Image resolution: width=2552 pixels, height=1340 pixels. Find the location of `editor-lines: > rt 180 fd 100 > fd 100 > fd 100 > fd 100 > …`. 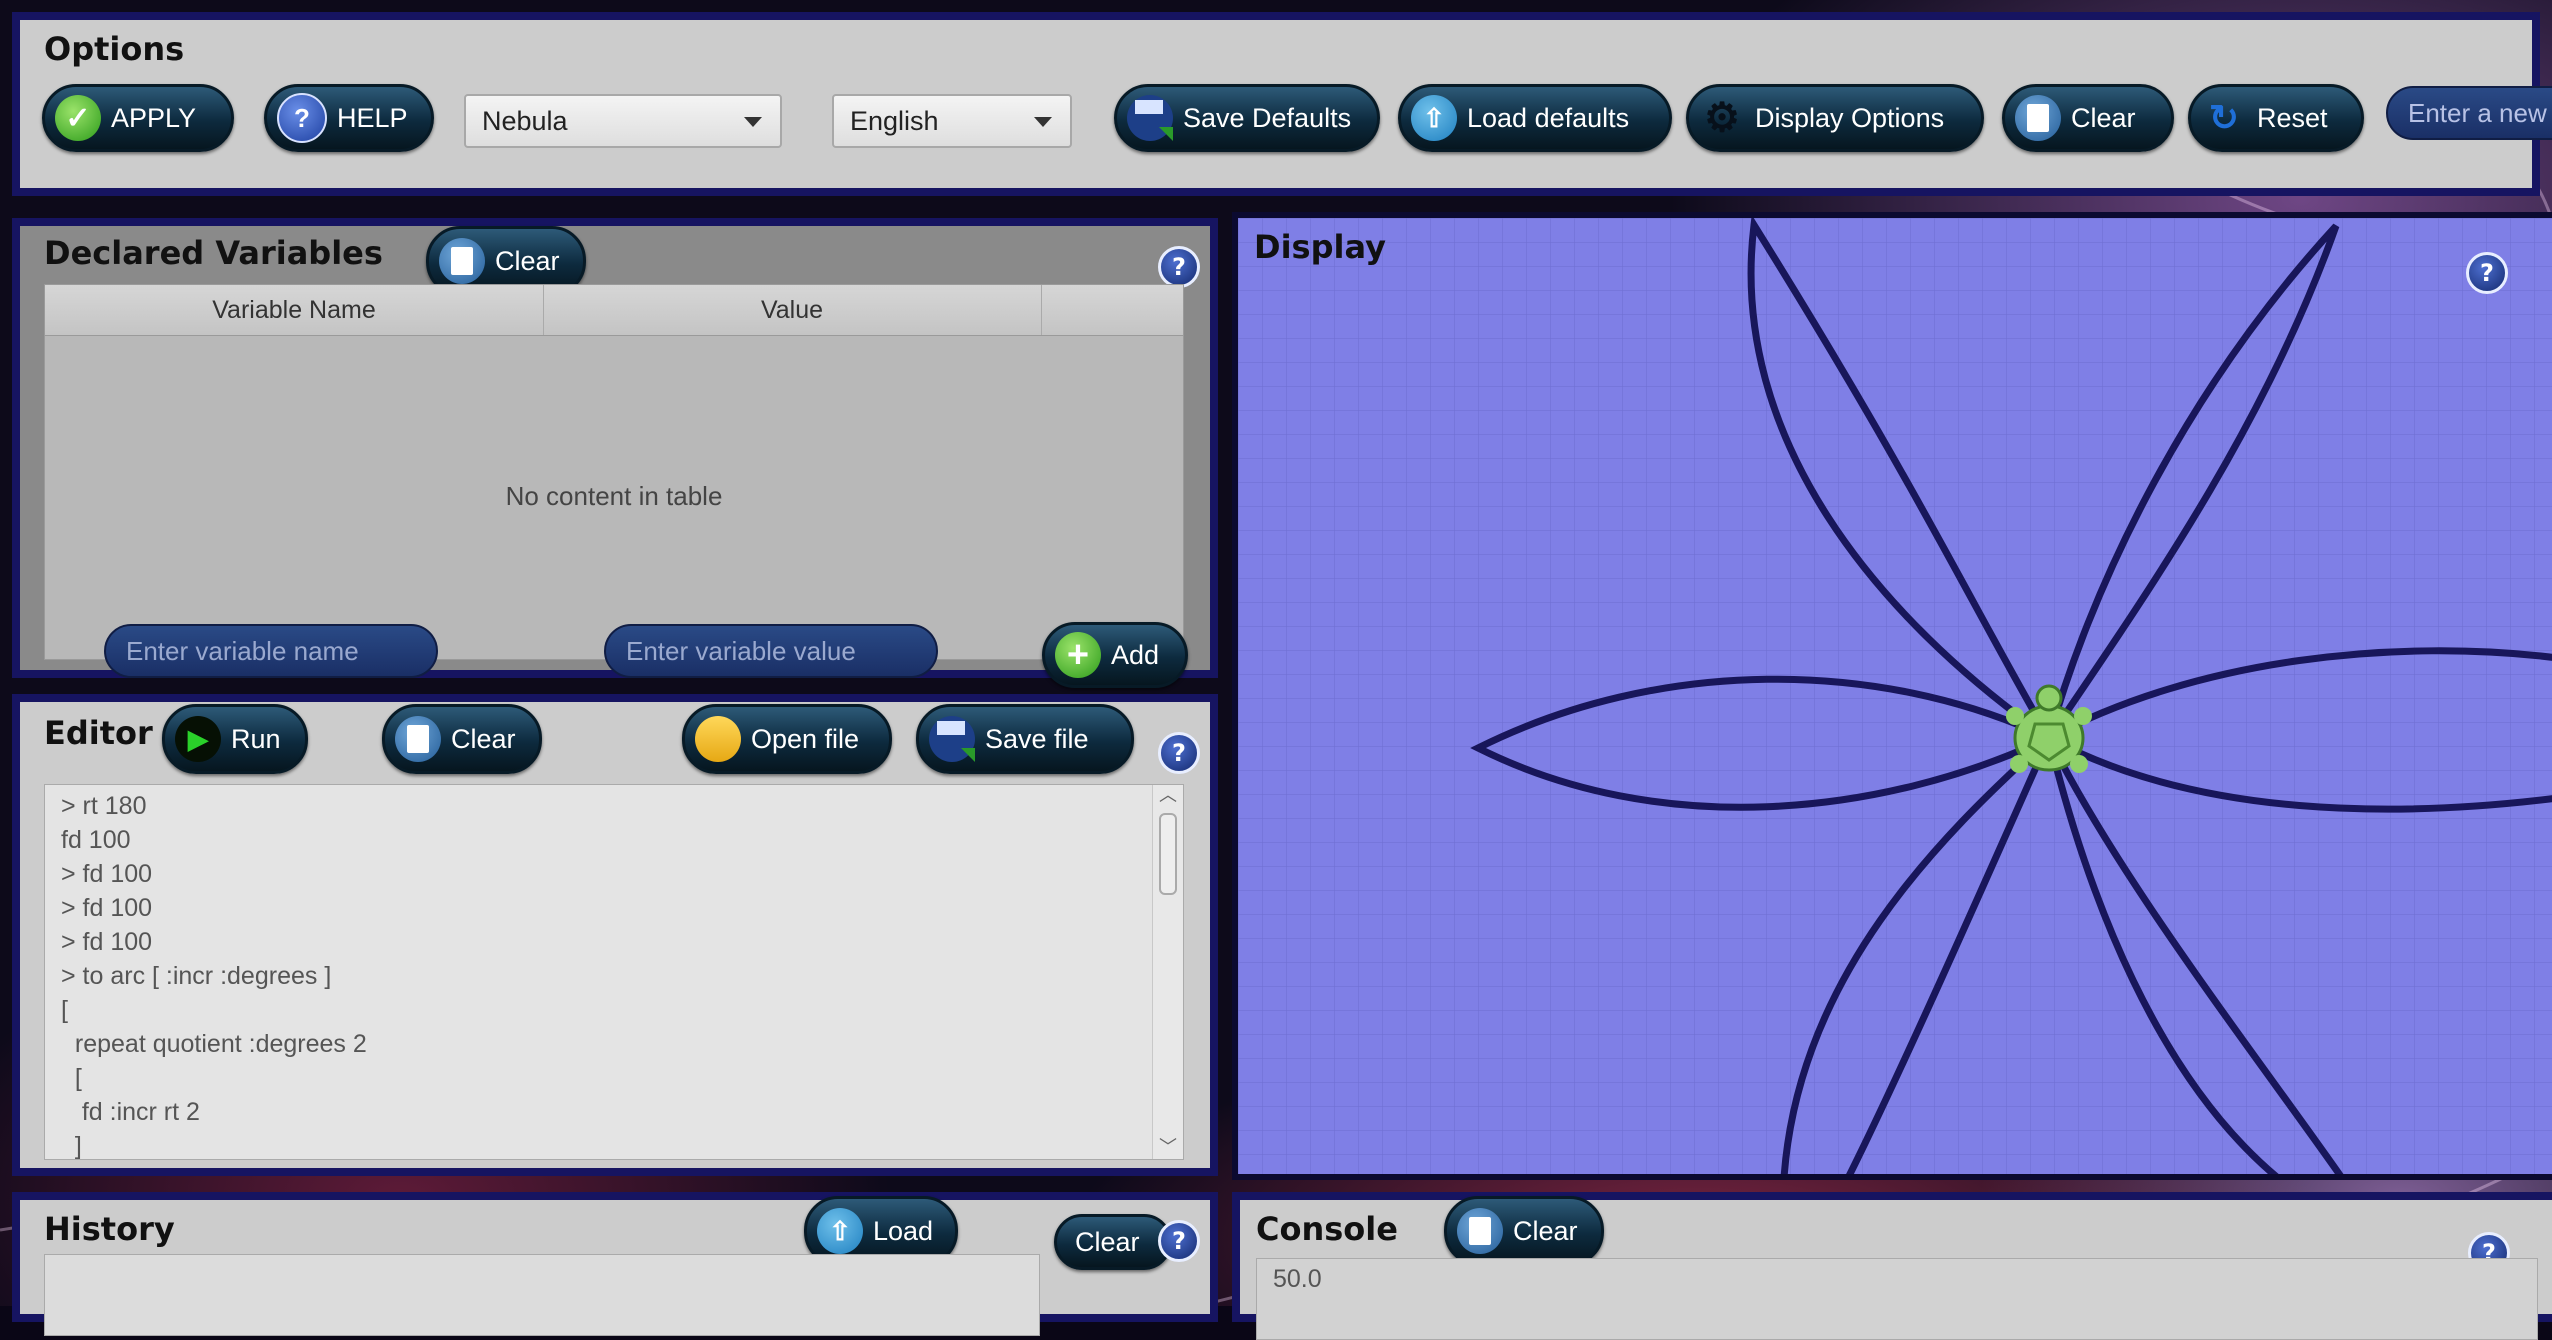

editor-lines: > rt 180 fd 100 > fd 100 > fd 100 > fd 100 > … is located at coordinates (214, 974).